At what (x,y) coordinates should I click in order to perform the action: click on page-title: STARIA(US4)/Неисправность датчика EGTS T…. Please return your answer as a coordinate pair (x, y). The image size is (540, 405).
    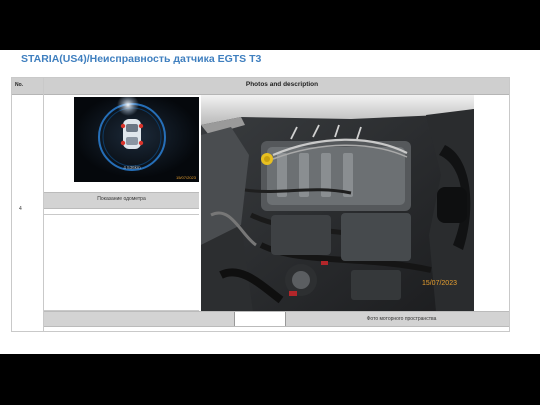
    Looking at the image, I should click on (141, 59).